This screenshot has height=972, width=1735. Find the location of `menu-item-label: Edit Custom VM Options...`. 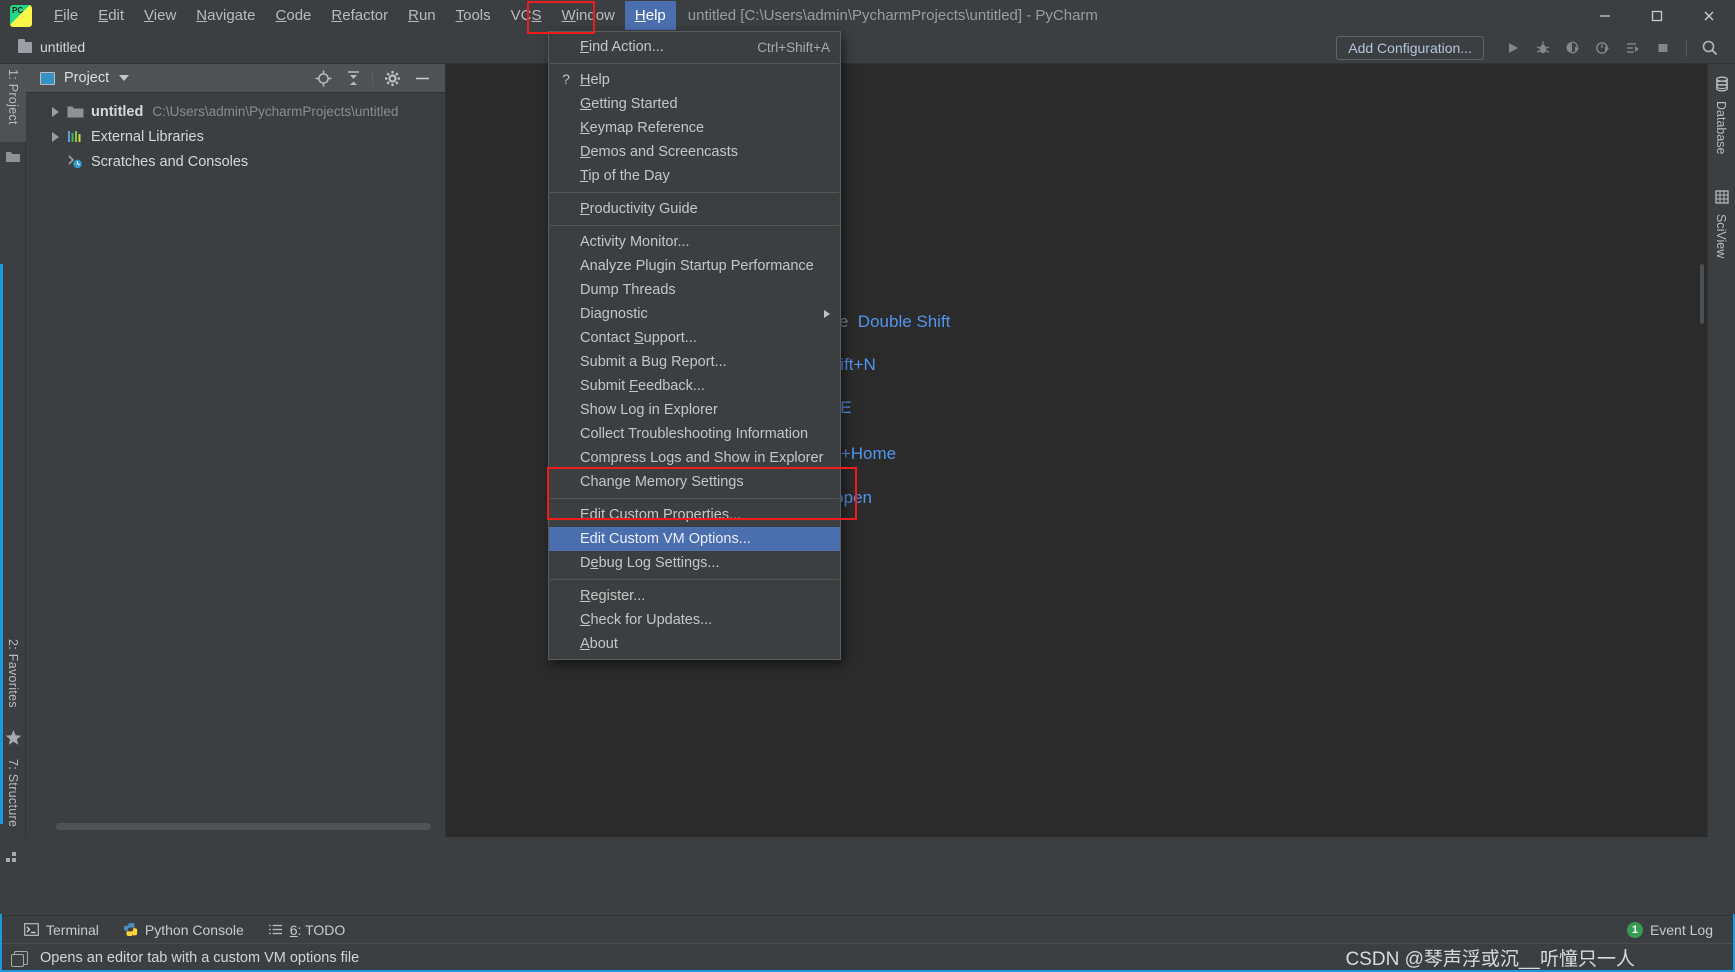

menu-item-label: Edit Custom VM Options... is located at coordinates (665, 539).